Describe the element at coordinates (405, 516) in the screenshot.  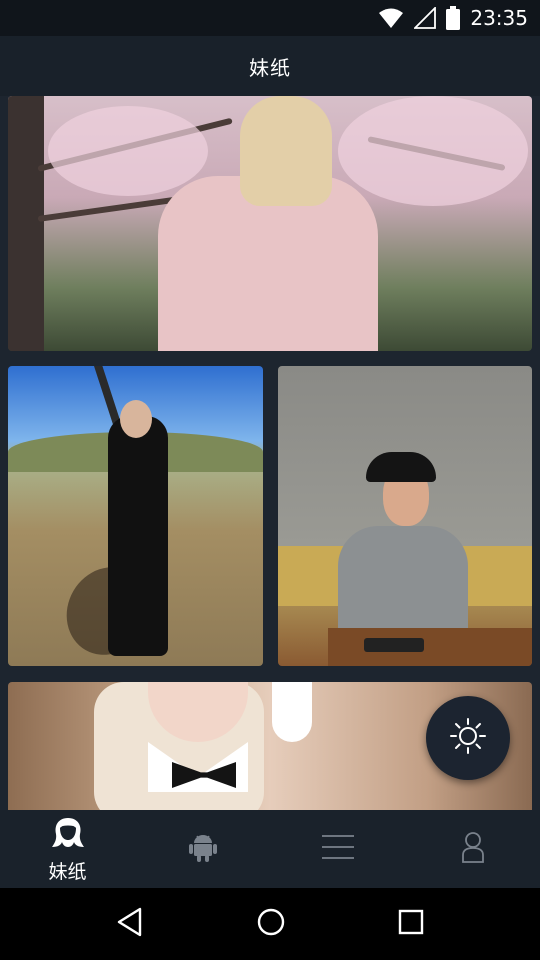
I see `photo-cafe-cap` at that location.